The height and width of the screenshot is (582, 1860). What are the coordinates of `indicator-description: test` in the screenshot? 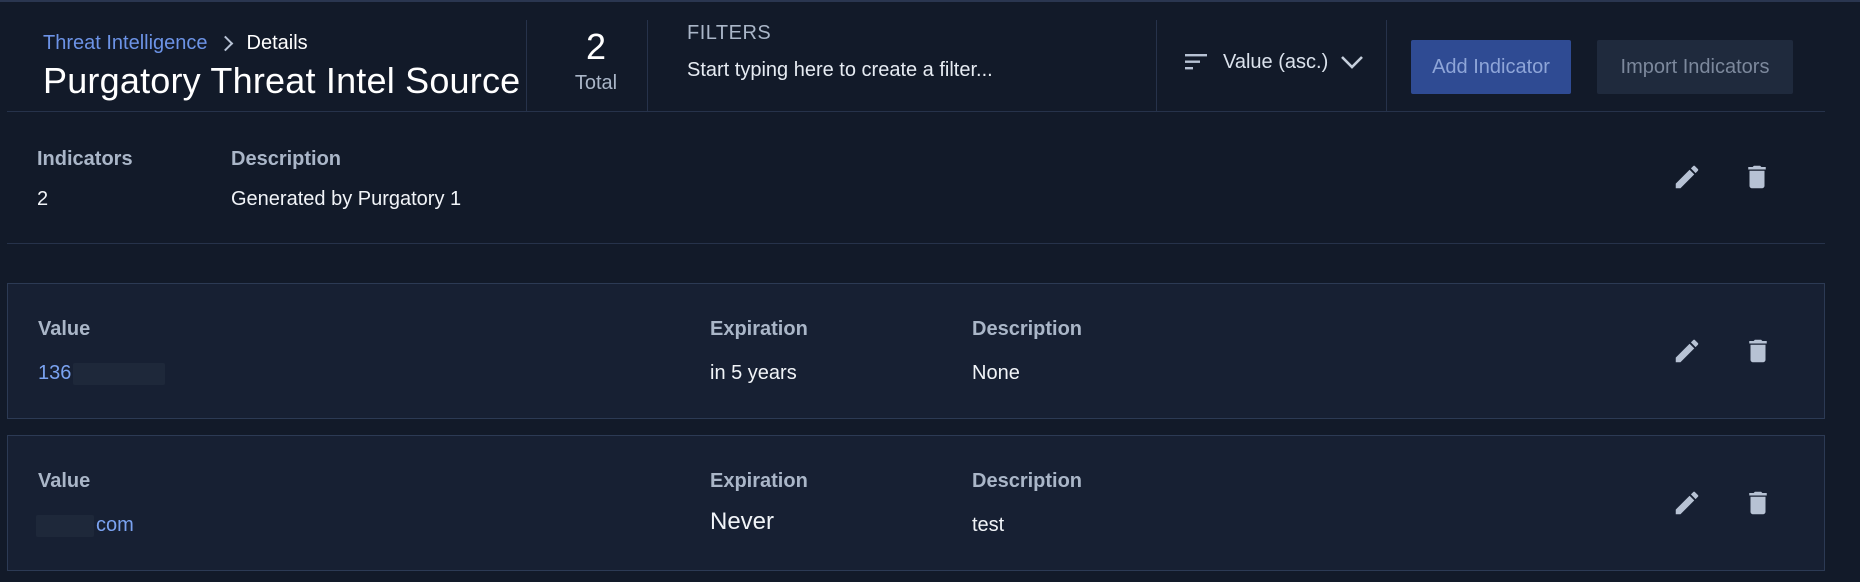 It's located at (988, 525).